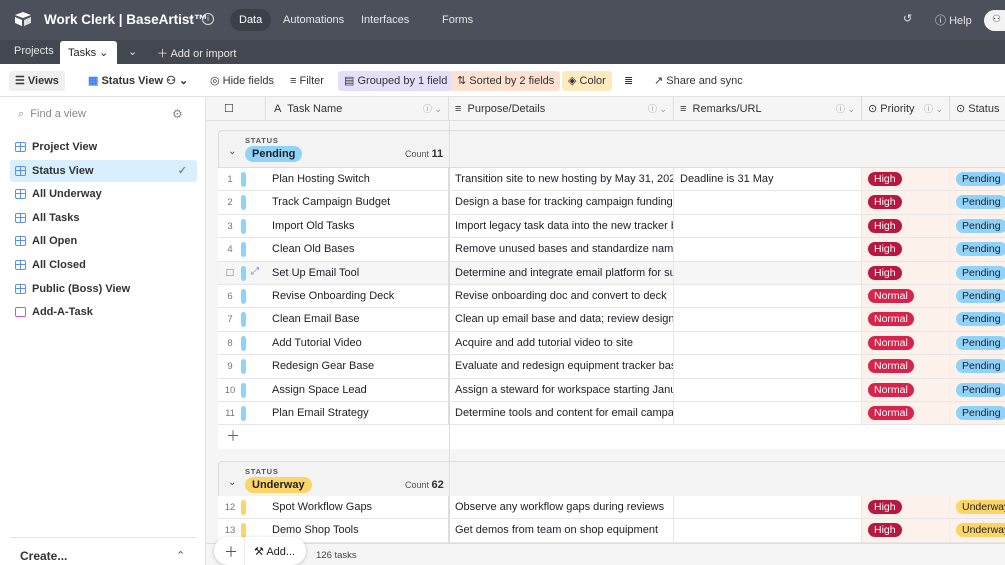 This screenshot has height=565, width=1005. Describe the element at coordinates (230, 273) in the screenshot. I see `row-checkbox: ☐` at that location.